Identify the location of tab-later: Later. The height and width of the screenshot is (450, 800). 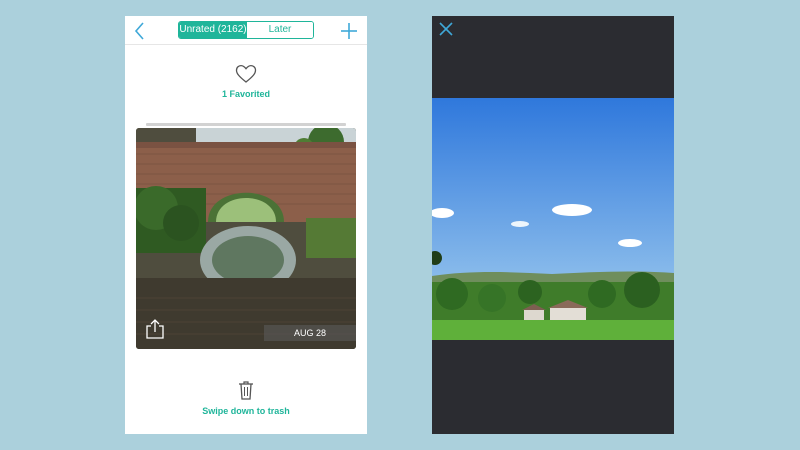
(280, 30).